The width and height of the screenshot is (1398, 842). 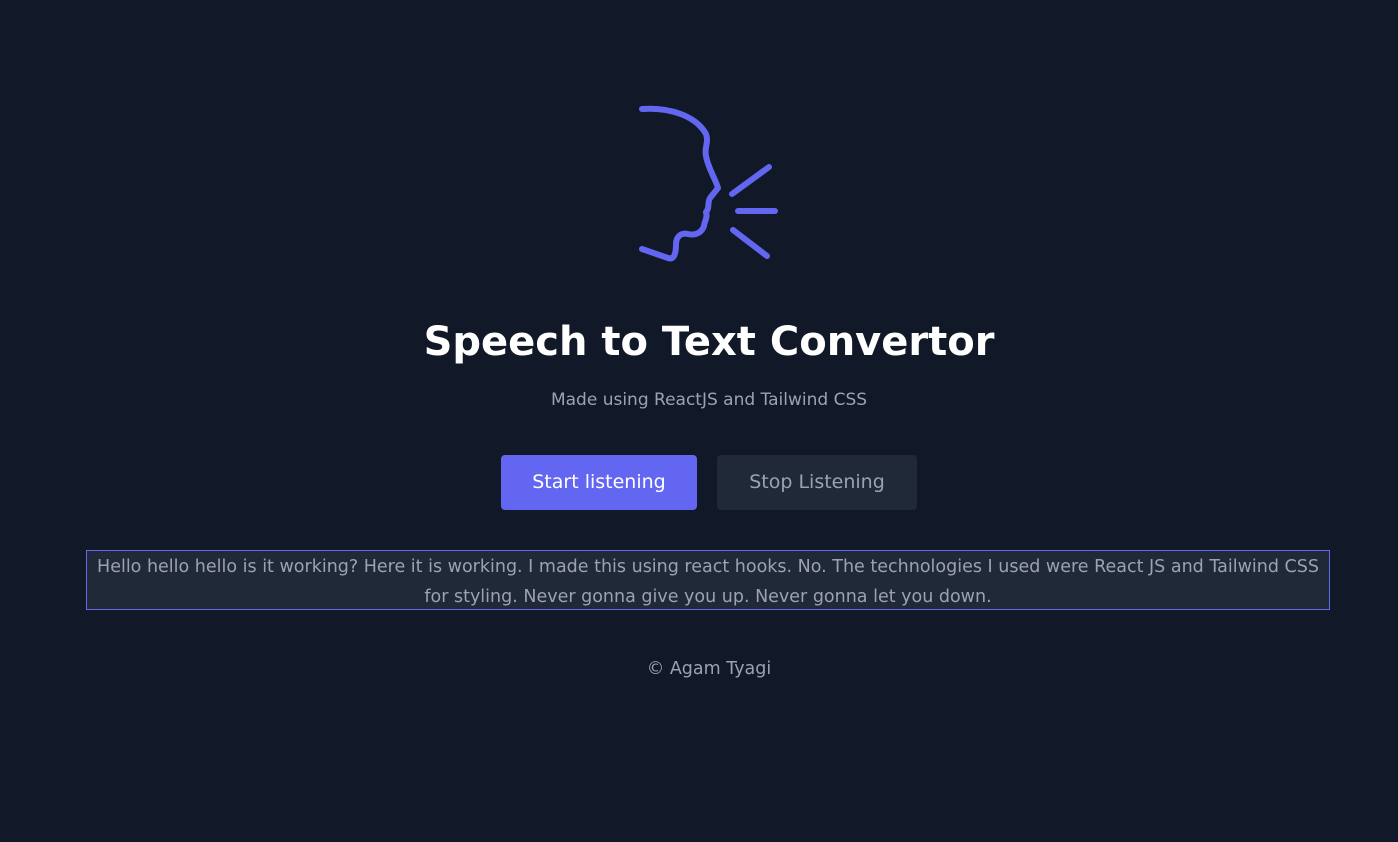 What do you see at coordinates (817, 482) in the screenshot?
I see `stop-listening-button: Stop Listening` at bounding box center [817, 482].